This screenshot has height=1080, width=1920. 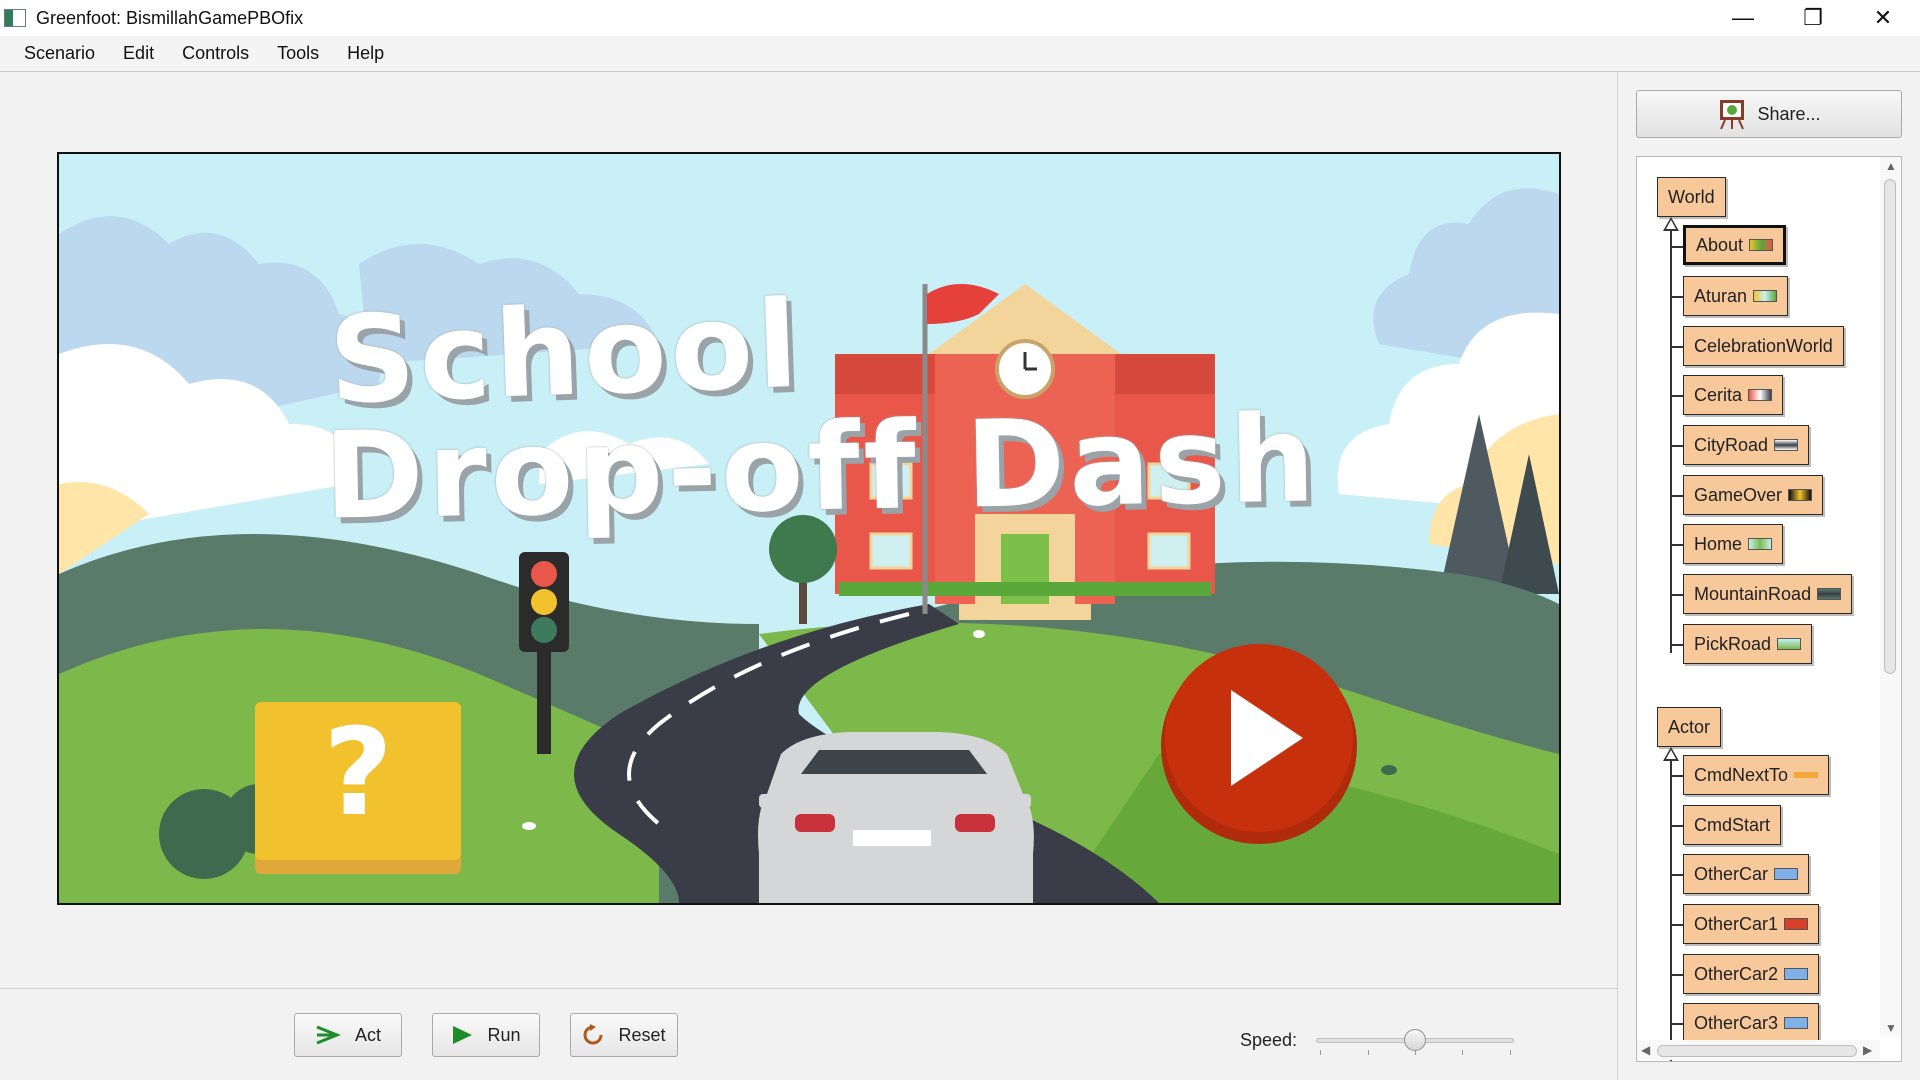 I want to click on class-aturan: Aturan, so click(x=1736, y=296).